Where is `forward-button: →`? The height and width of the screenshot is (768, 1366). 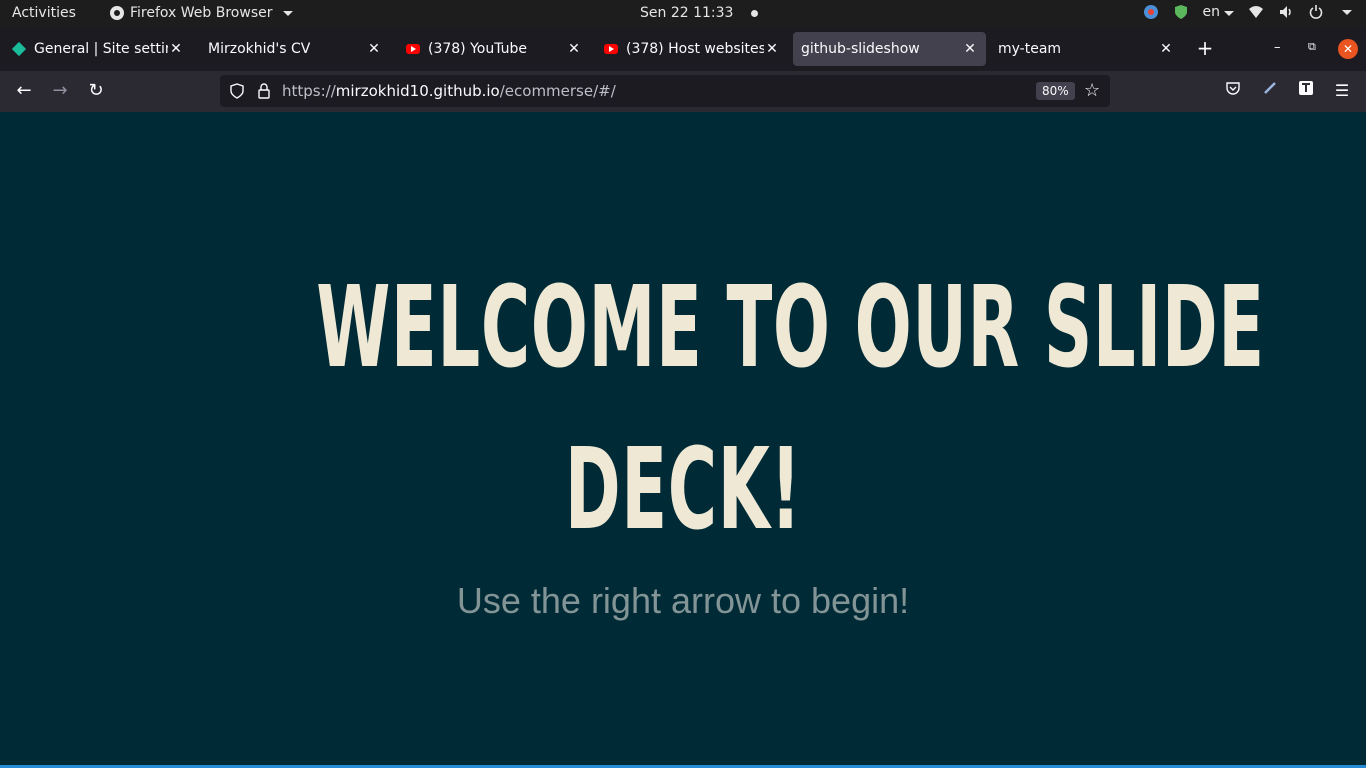
forward-button: → is located at coordinates (60, 91).